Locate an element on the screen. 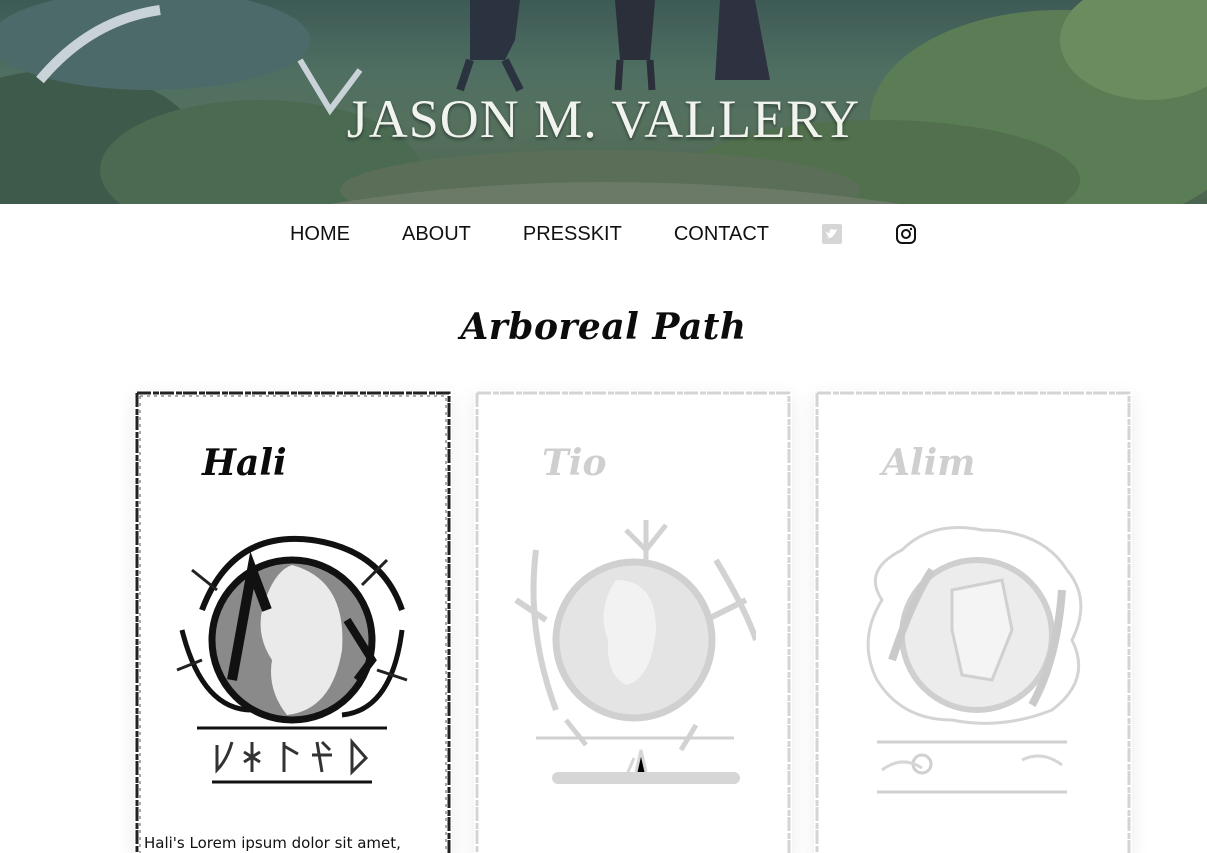  card-title: Hali is located at coordinates (244, 463).